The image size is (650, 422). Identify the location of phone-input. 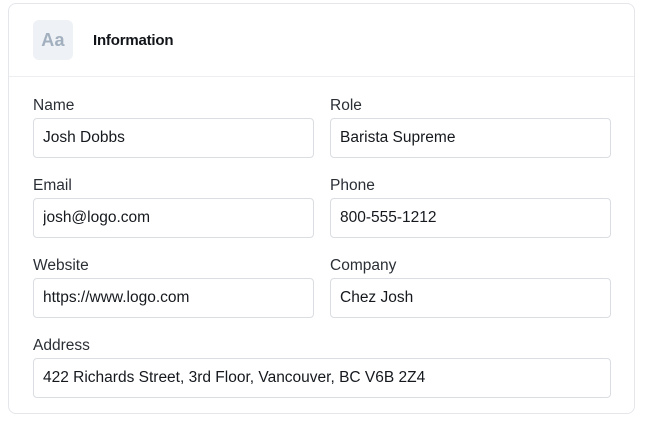
(470, 218).